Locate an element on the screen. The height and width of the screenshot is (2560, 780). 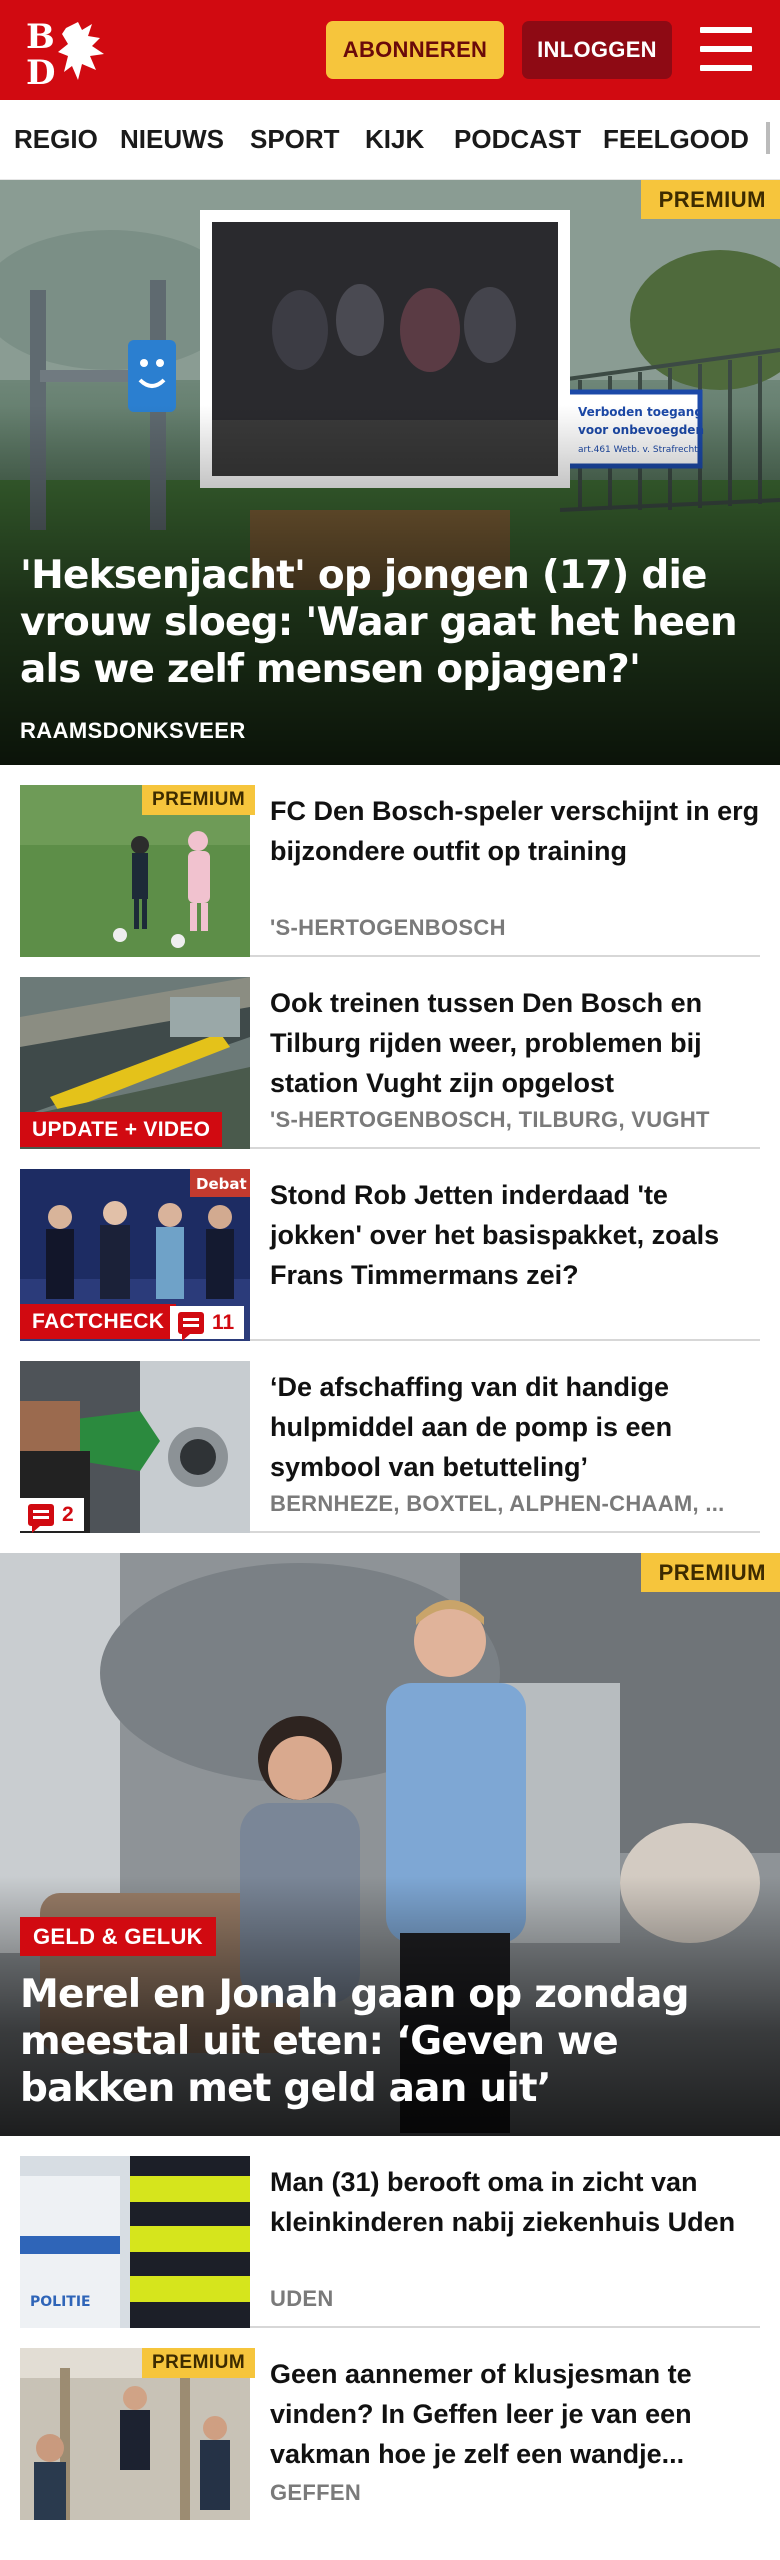
nav-item-podcast: PODCAST is located at coordinates (517, 139).